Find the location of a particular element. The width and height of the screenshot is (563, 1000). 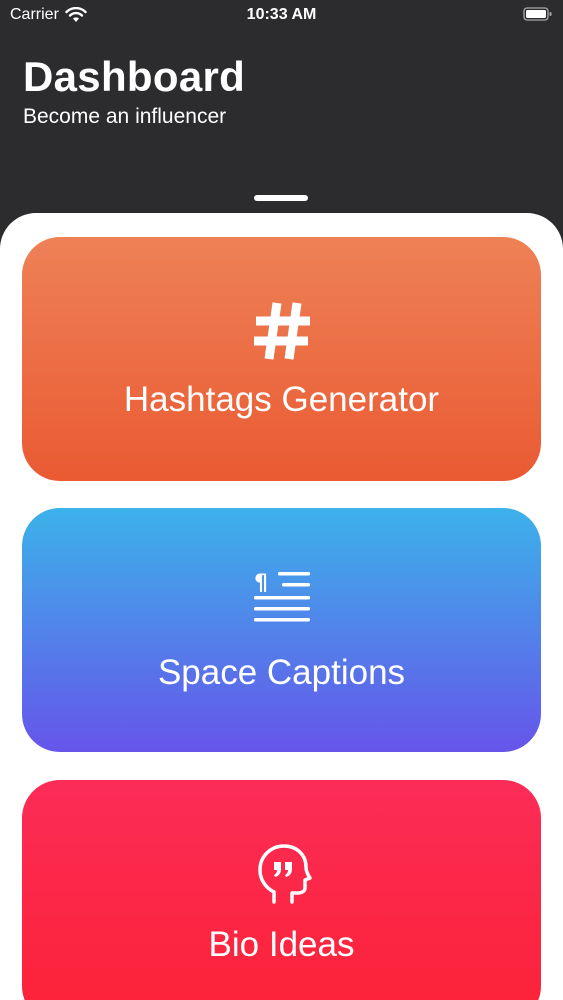

status-bar: Carrier 10:33 AM is located at coordinates (281, 15).